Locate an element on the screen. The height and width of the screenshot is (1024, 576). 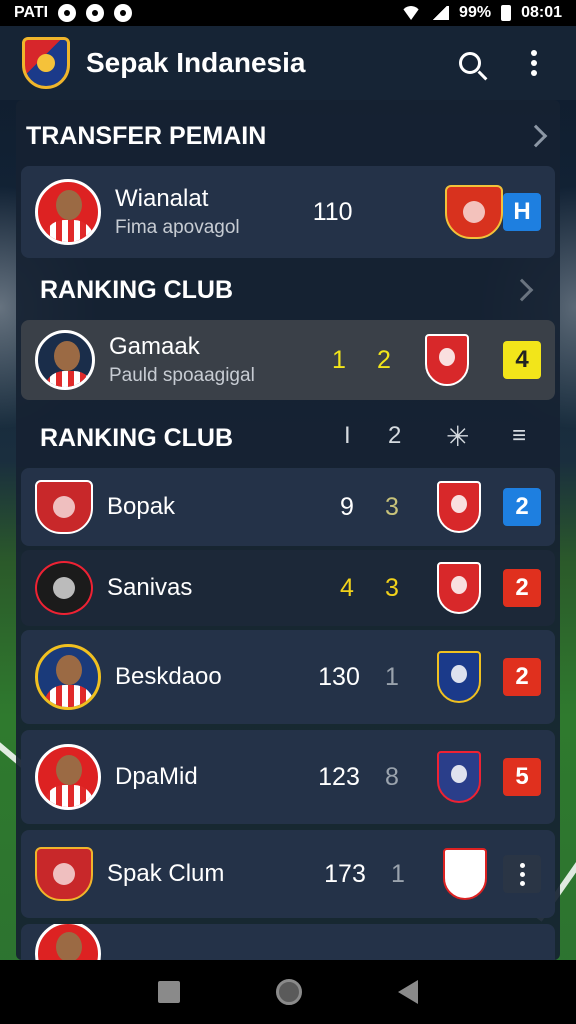
home-button is located at coordinates (289, 992).